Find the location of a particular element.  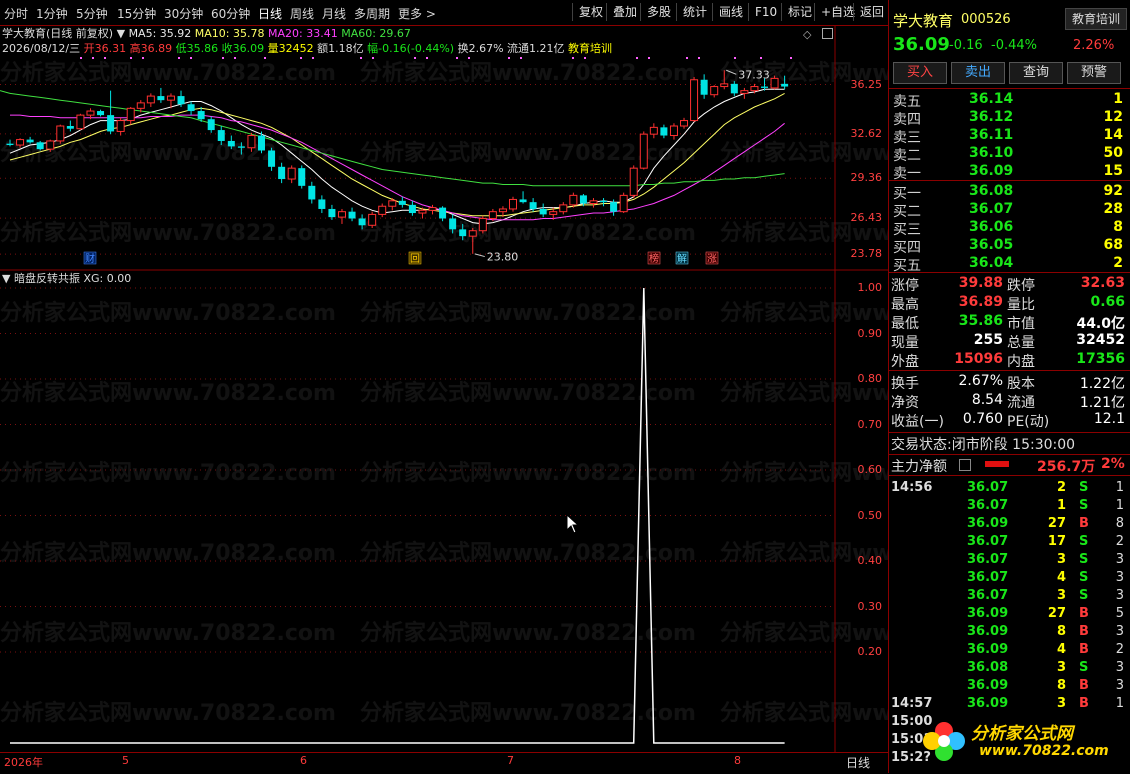

multi-stock-button: 多股 is located at coordinates (658, 12).